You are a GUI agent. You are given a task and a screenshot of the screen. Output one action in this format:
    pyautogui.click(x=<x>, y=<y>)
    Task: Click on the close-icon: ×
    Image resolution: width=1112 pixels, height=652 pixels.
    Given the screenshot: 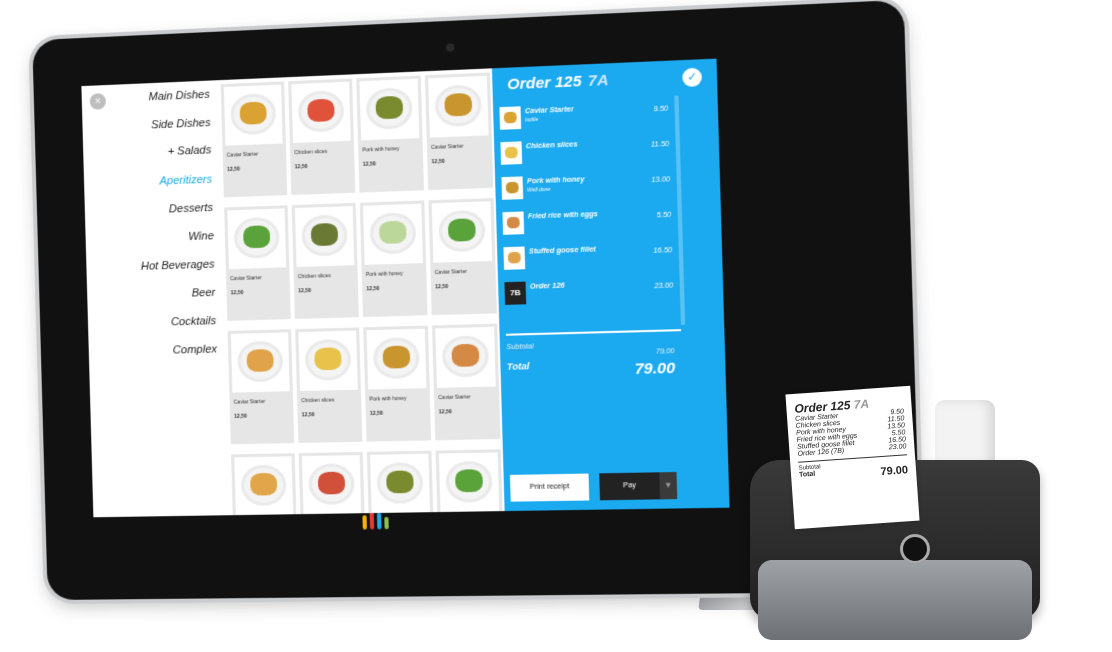 What is the action you would take?
    pyautogui.click(x=98, y=101)
    